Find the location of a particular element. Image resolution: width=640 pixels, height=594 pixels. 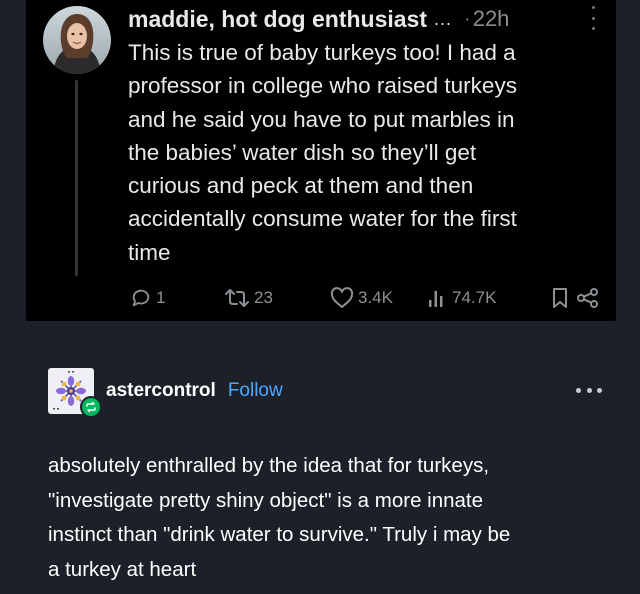

like-count: 3.4K is located at coordinates (375, 297).